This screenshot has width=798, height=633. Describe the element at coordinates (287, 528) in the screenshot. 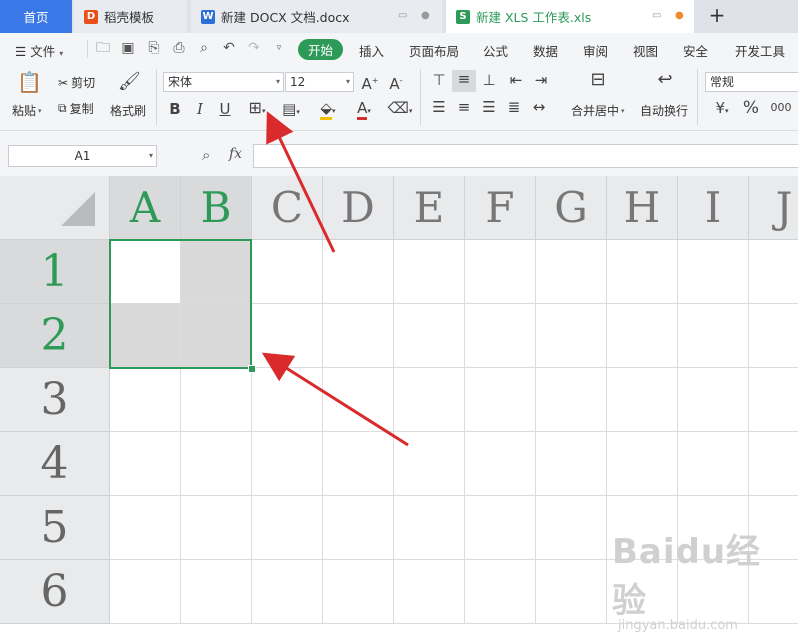

I see `cell-c5` at that location.